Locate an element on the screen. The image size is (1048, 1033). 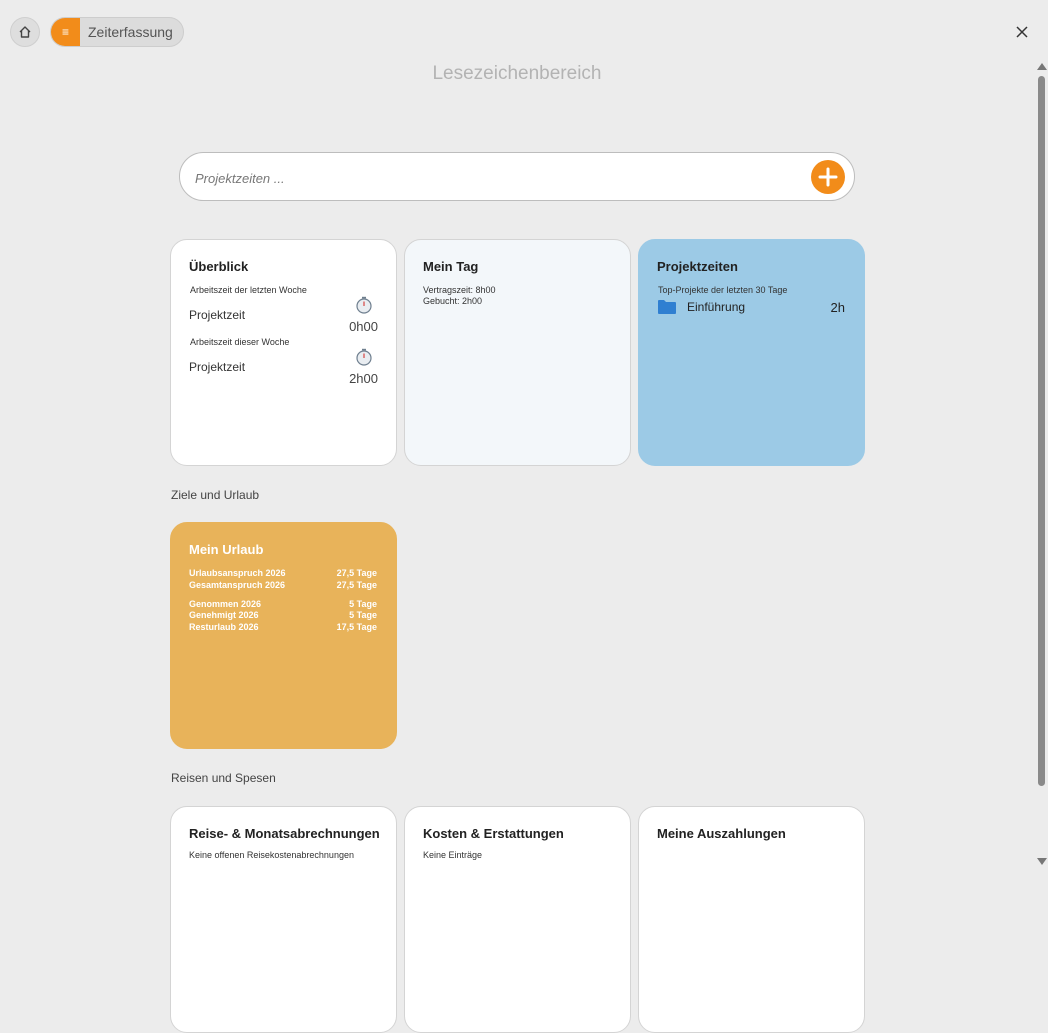
vacation-row: Genommen 2026 5 Tage is located at coordinates (283, 604).